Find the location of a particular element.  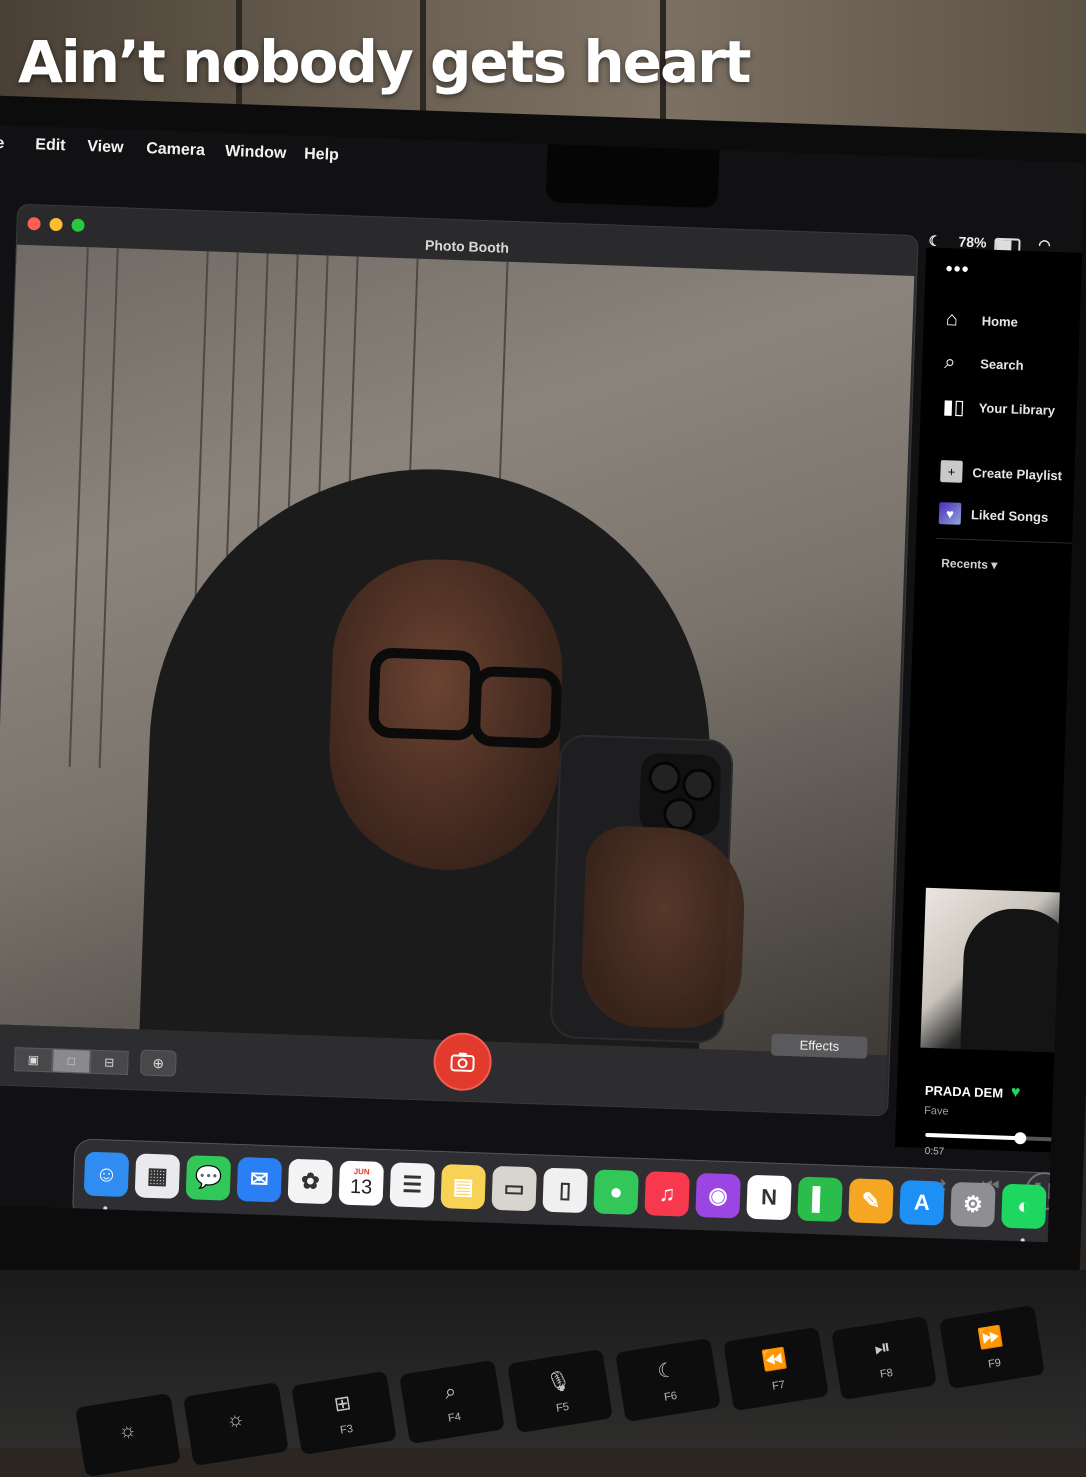

more-options-icon: ••• is located at coordinates (957, 270).